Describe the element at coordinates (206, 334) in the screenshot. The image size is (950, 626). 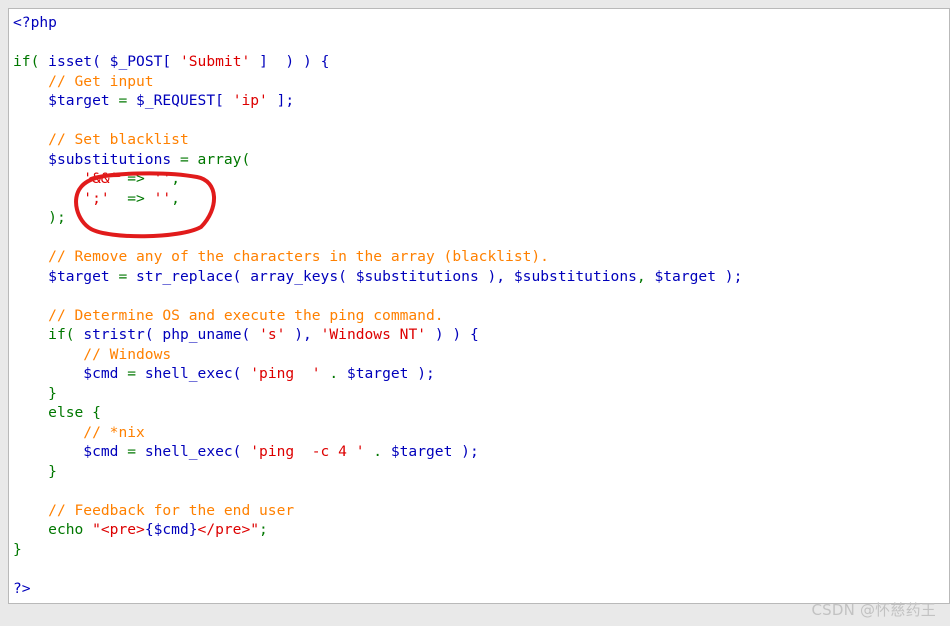
I see `code-token: php_uname(` at that location.